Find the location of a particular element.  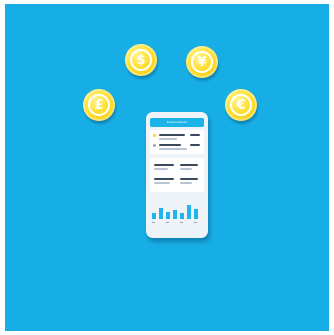

yen-coin: ¥ is located at coordinates (202, 62).